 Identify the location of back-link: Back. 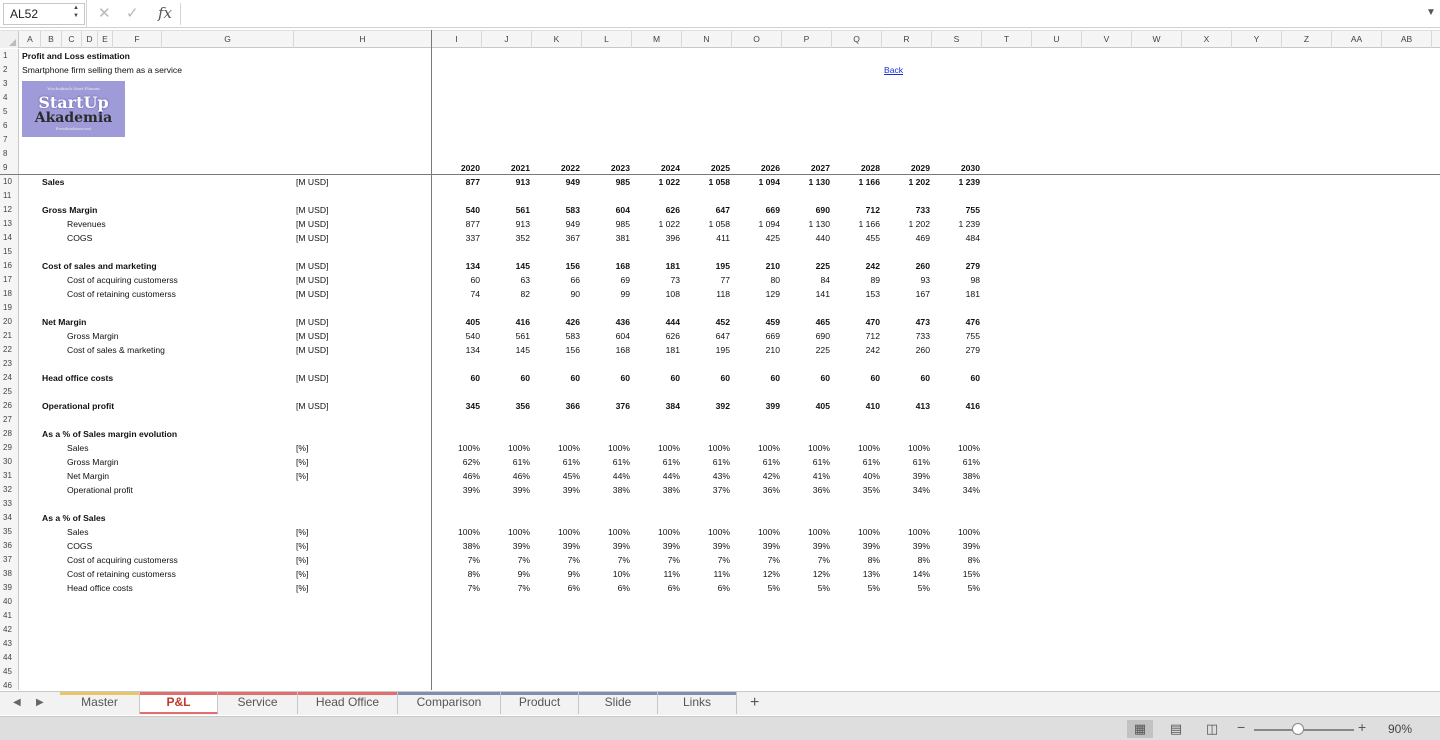
(893, 70).